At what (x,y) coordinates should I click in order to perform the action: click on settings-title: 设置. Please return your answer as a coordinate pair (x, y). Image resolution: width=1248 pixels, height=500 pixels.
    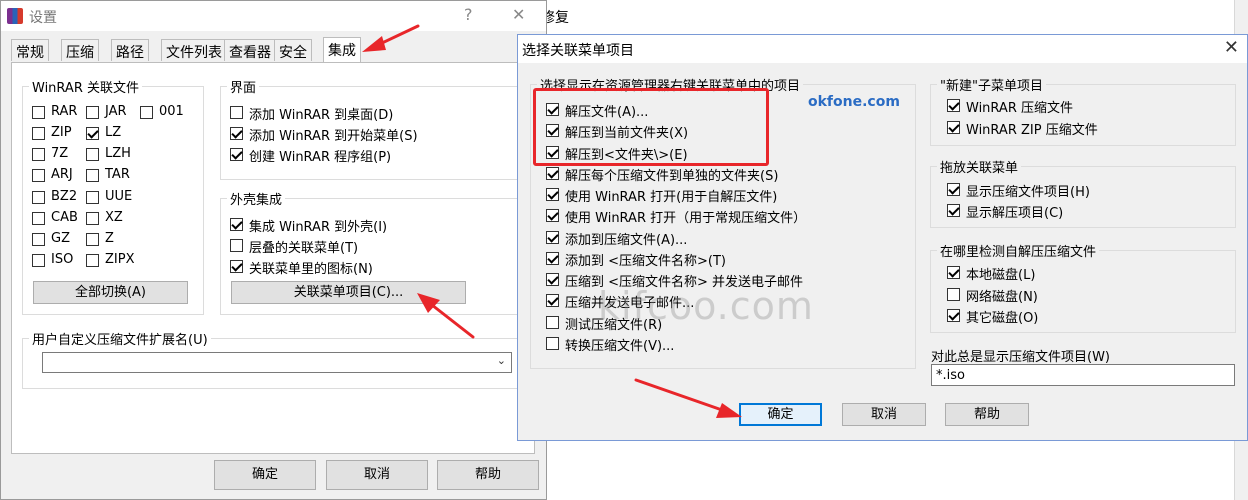
    Looking at the image, I should click on (43, 18).